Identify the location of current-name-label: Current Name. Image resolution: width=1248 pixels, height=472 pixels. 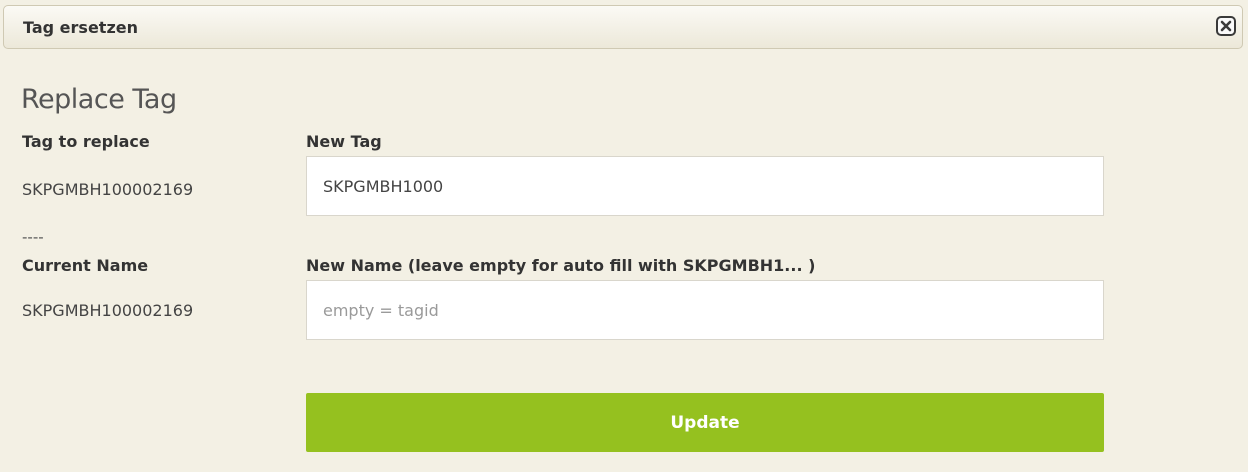
(85, 265).